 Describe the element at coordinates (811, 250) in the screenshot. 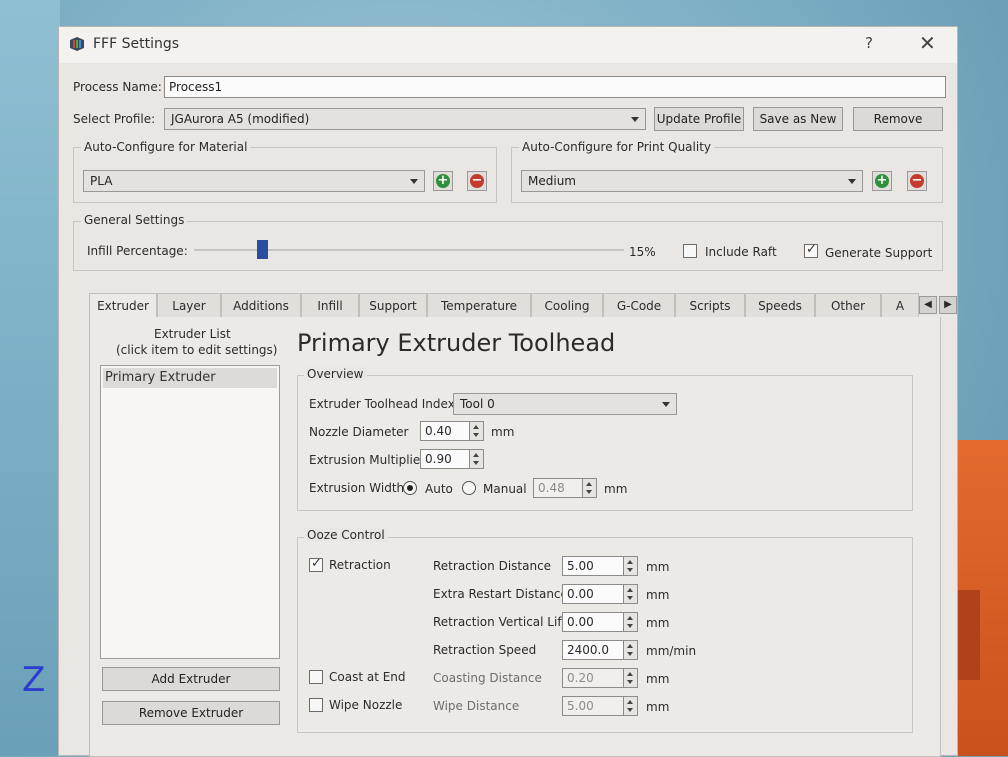

I see `generate-support-checkbox` at that location.